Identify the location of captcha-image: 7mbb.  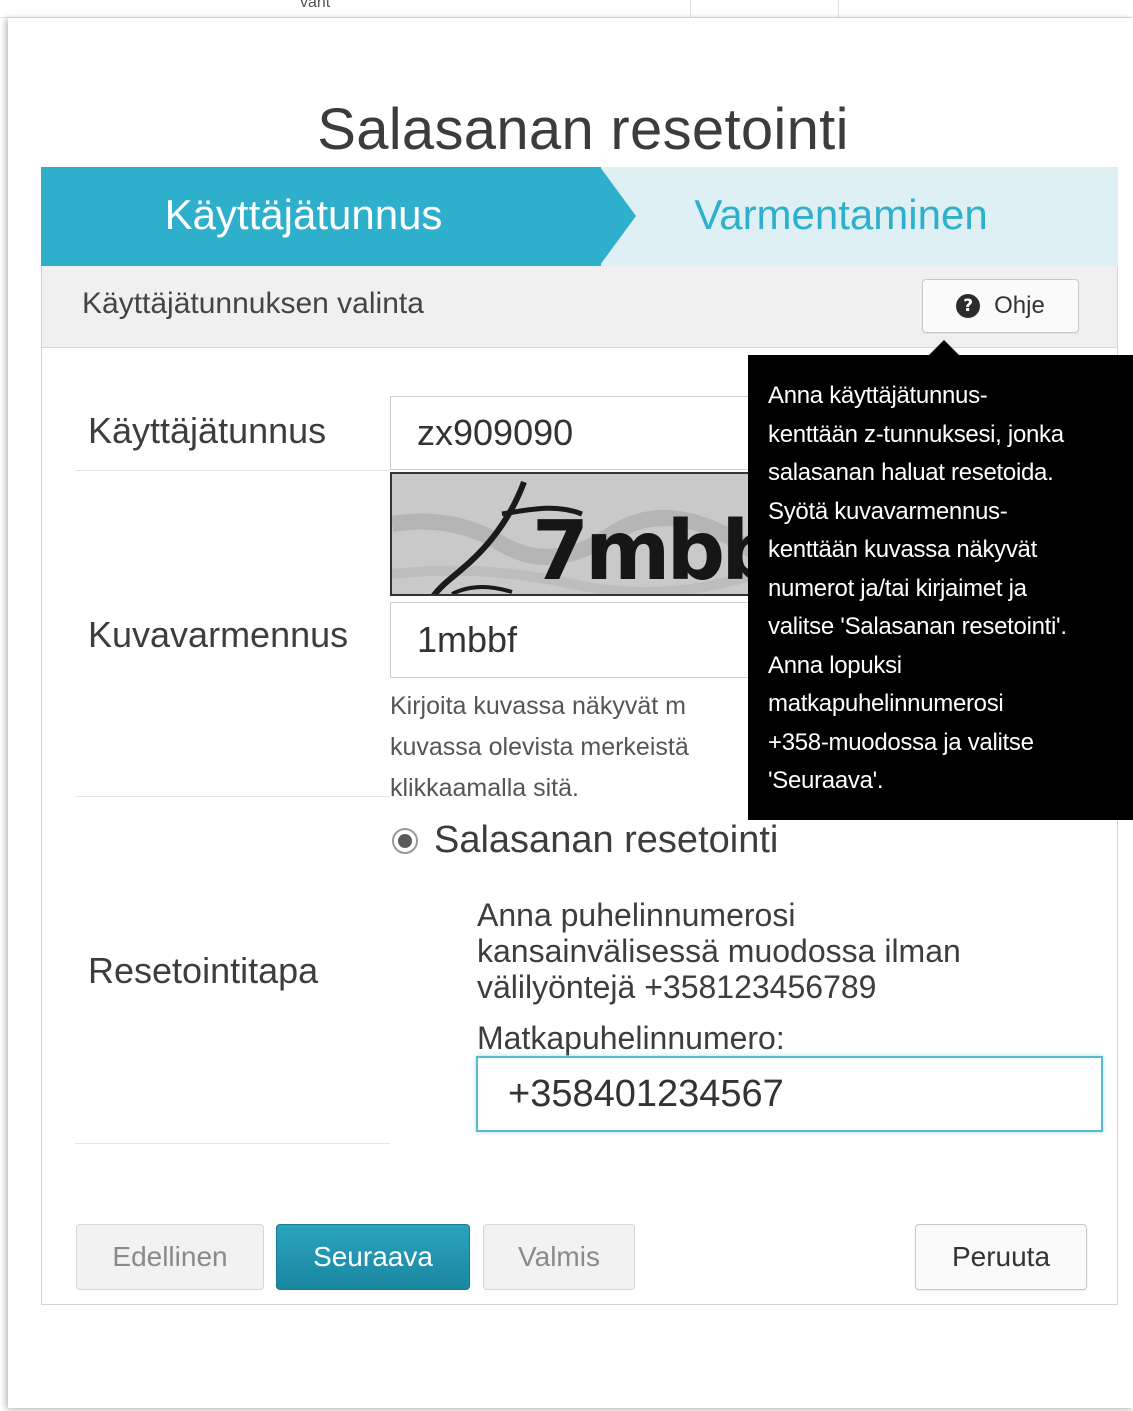
(572, 534).